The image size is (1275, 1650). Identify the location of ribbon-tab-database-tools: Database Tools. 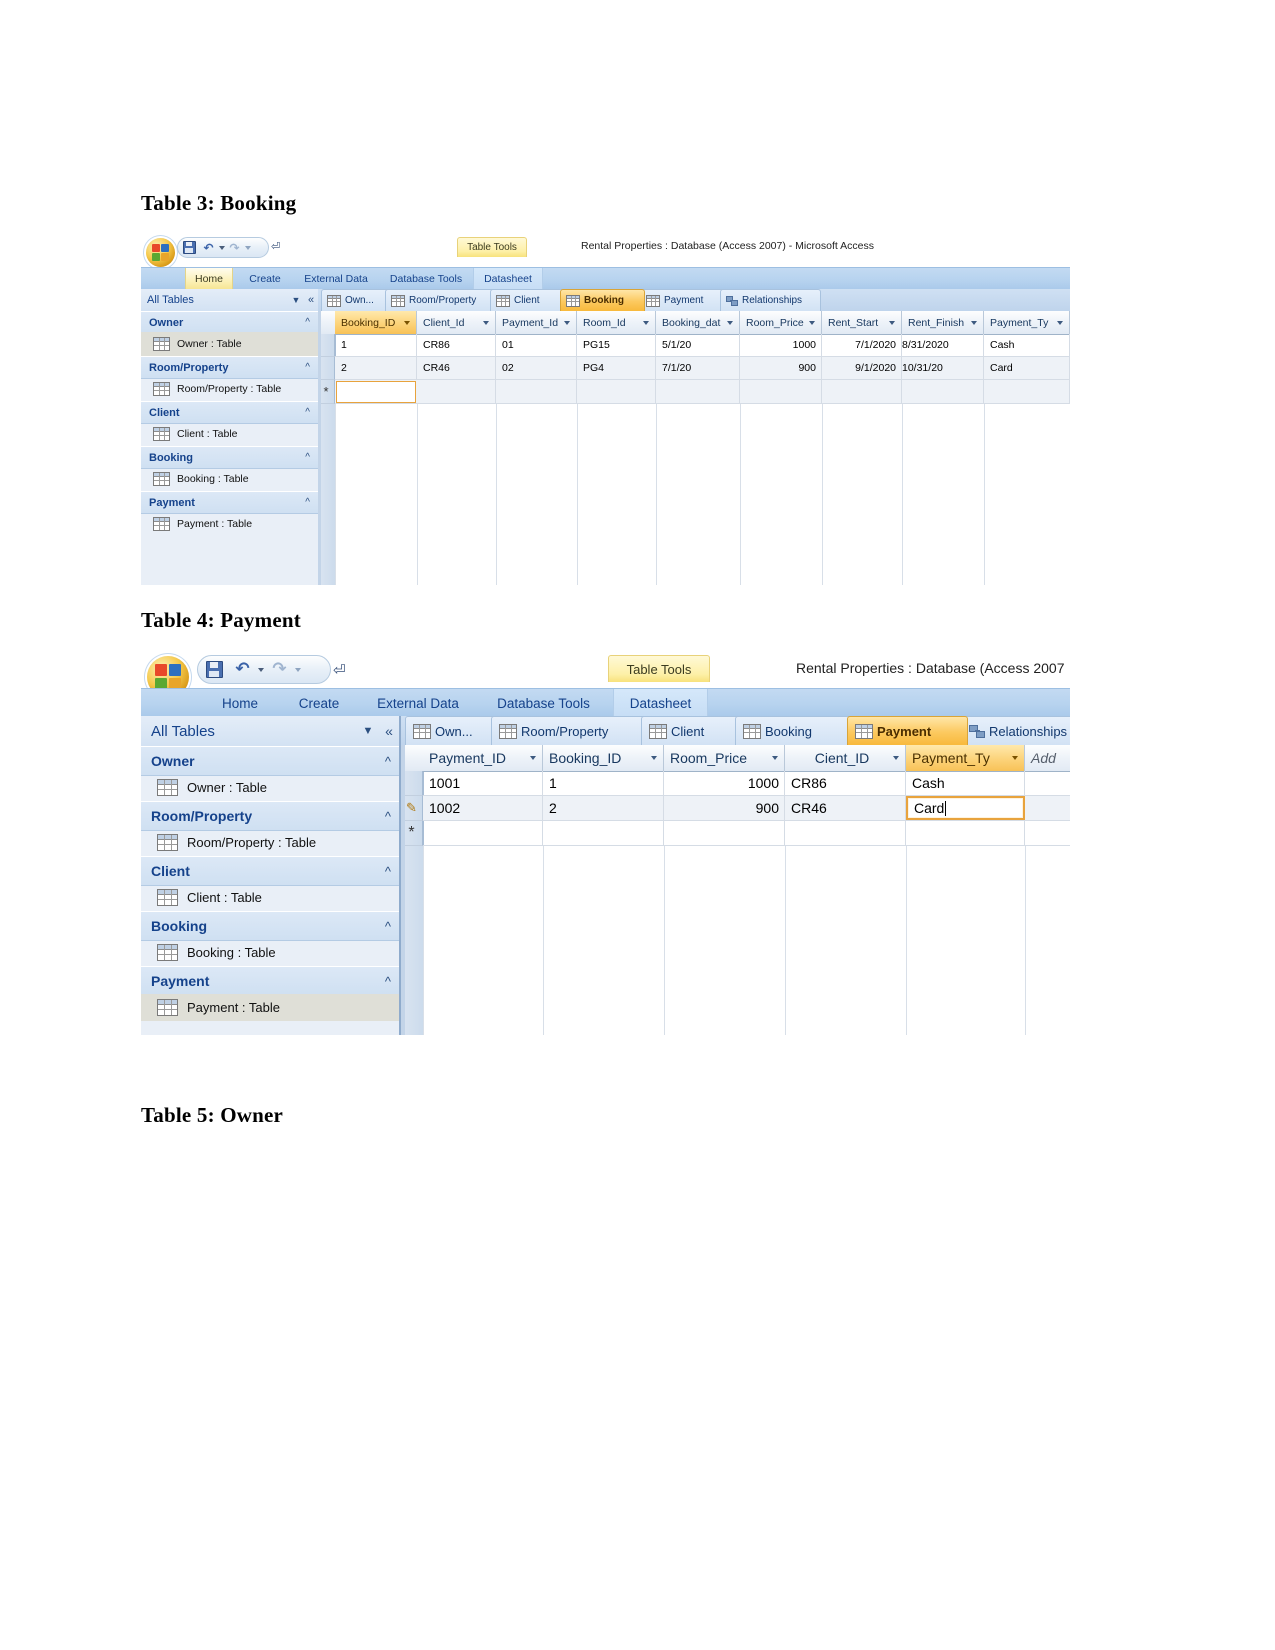
(426, 279).